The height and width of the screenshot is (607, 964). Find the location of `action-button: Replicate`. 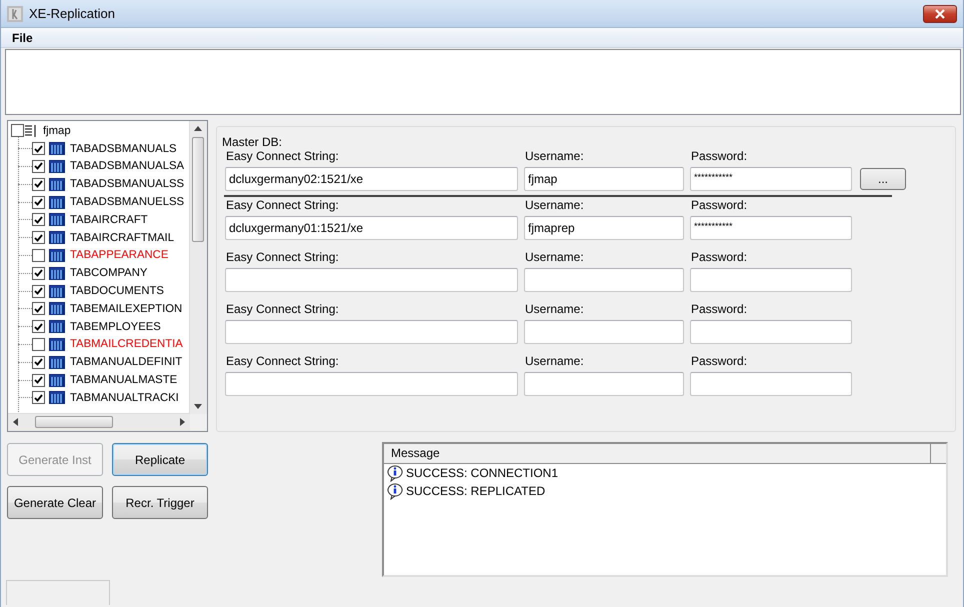

action-button: Replicate is located at coordinates (160, 459).